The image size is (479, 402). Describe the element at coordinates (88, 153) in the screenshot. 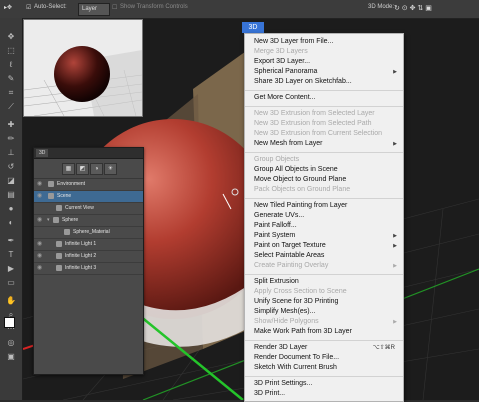

I see `panel-header: 3D` at that location.